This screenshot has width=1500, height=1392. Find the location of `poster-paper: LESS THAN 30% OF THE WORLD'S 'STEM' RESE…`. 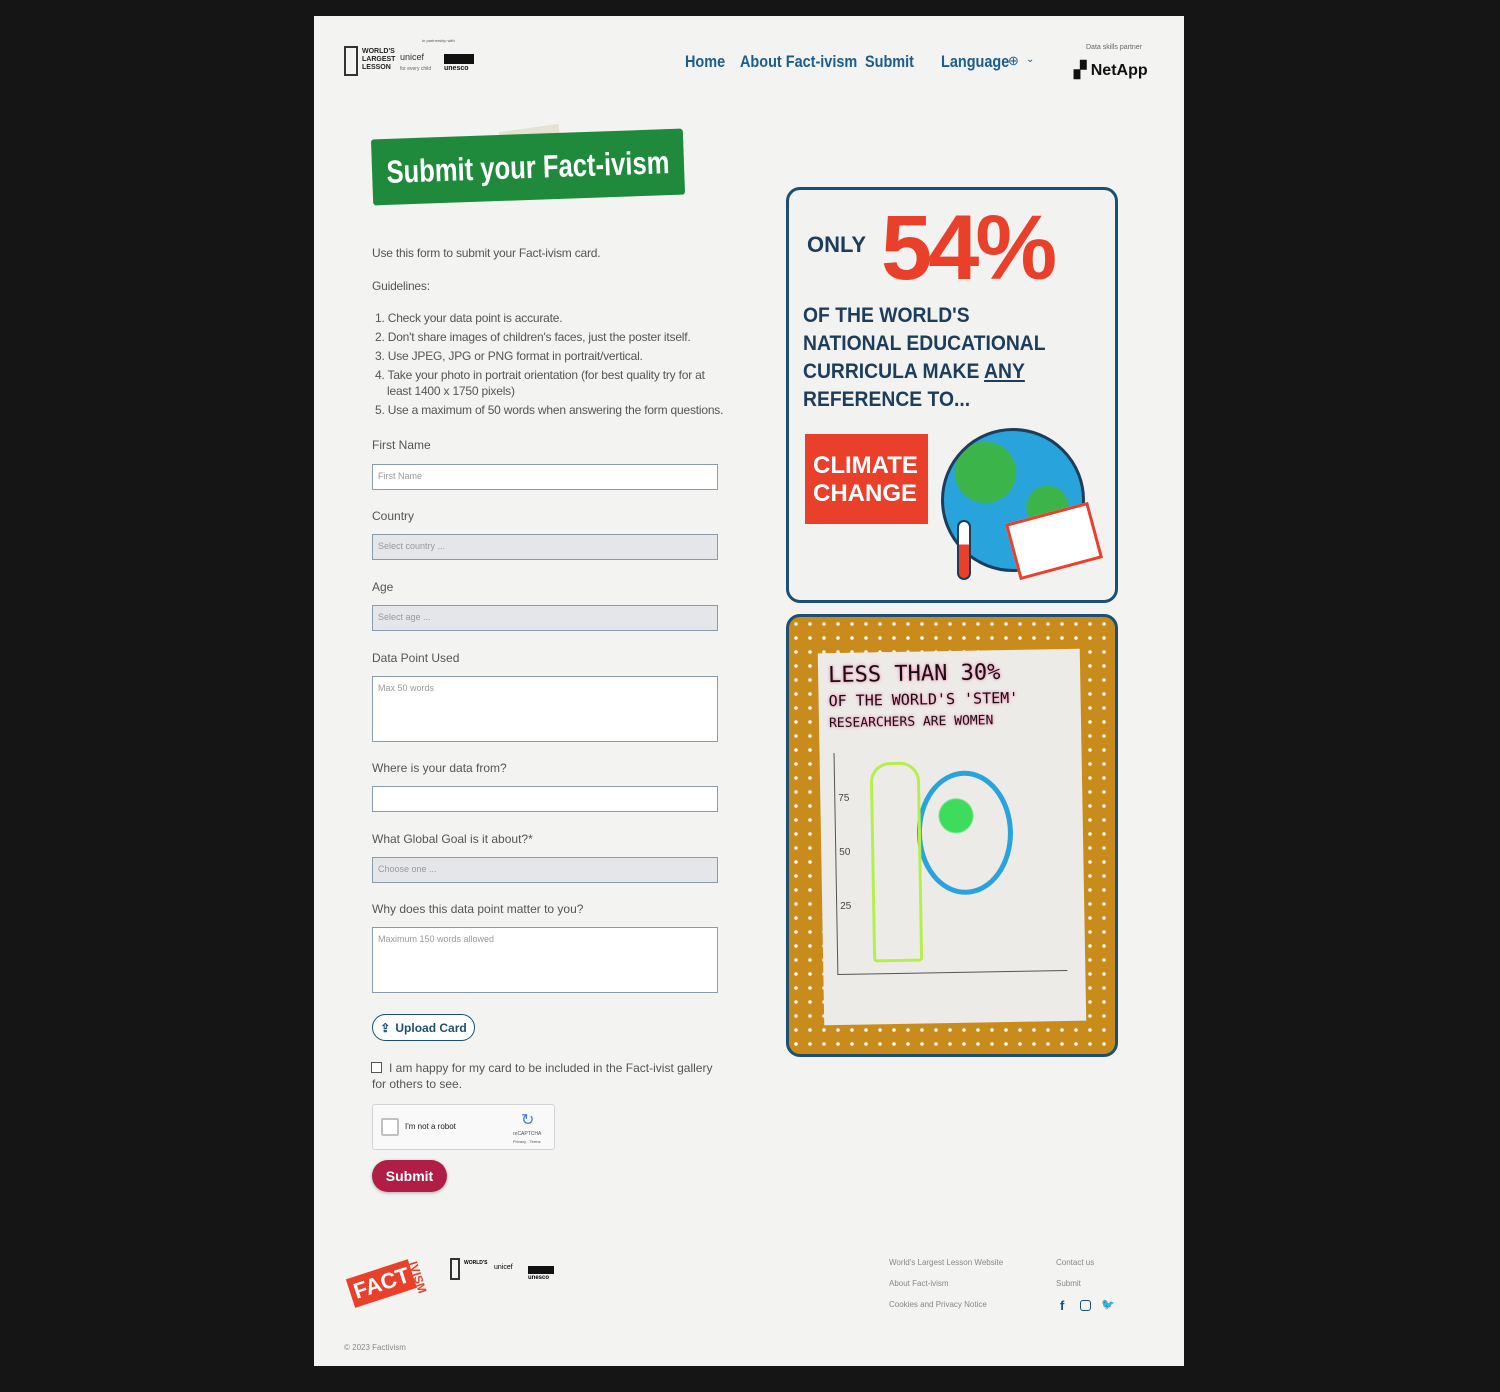

poster-paper: LESS THAN 30% OF THE WORLD'S 'STEM' RESE… is located at coordinates (952, 837).